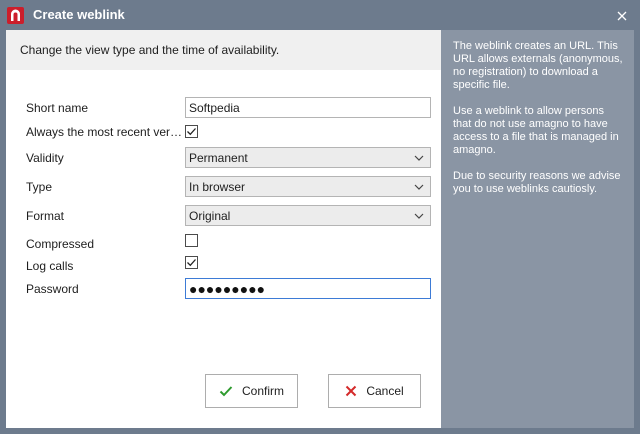  What do you see at coordinates (15, 15) in the screenshot?
I see `amagno-logo-icon` at bounding box center [15, 15].